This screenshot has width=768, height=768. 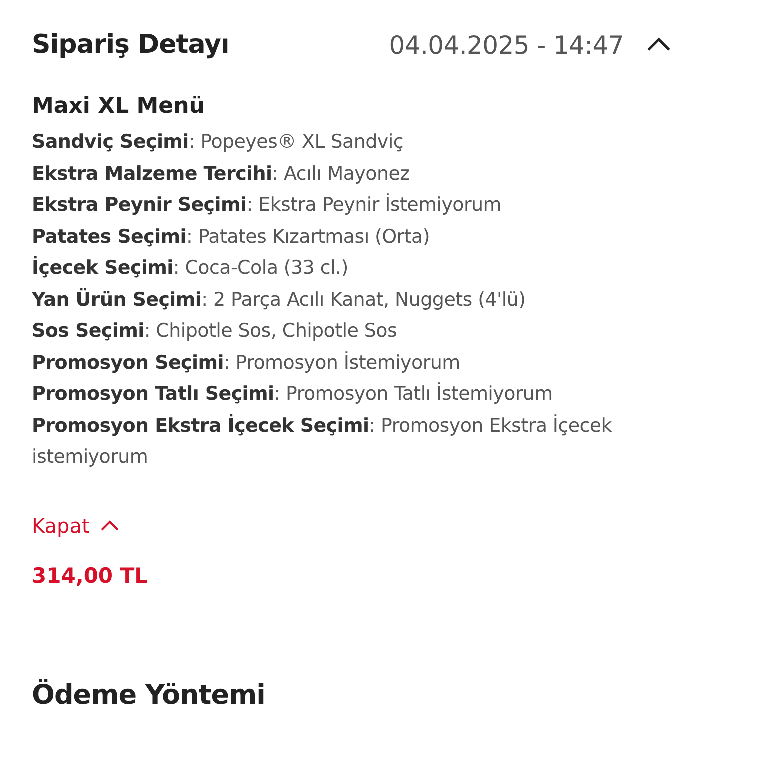 I want to click on option-line: Patates Seçimi: Patates Kızartması (Orta), so click(x=231, y=237).